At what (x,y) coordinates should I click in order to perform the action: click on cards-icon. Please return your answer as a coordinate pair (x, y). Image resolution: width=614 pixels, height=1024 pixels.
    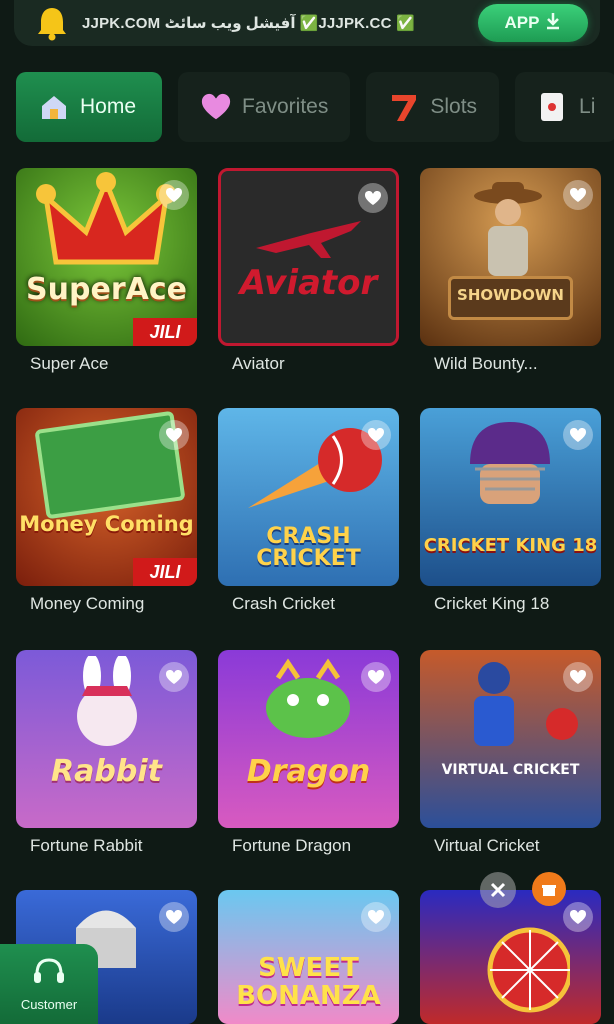
    Looking at the image, I should click on (553, 107).